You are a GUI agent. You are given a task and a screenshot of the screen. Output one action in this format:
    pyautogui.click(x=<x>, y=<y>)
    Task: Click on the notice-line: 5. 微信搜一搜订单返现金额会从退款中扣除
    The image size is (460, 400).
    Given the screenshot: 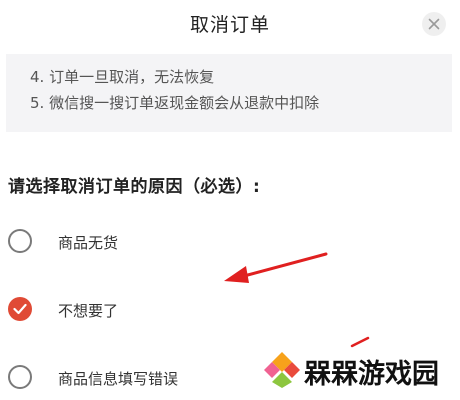 What is the action you would take?
    pyautogui.click(x=175, y=103)
    